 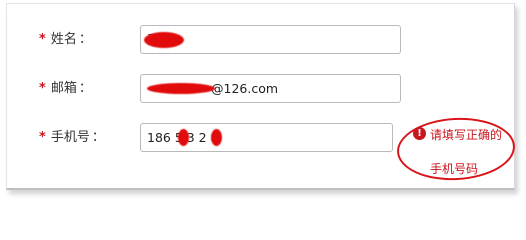 I want to click on phone-error-callout: ! 请填写正确的 手机号码, so click(x=456, y=149).